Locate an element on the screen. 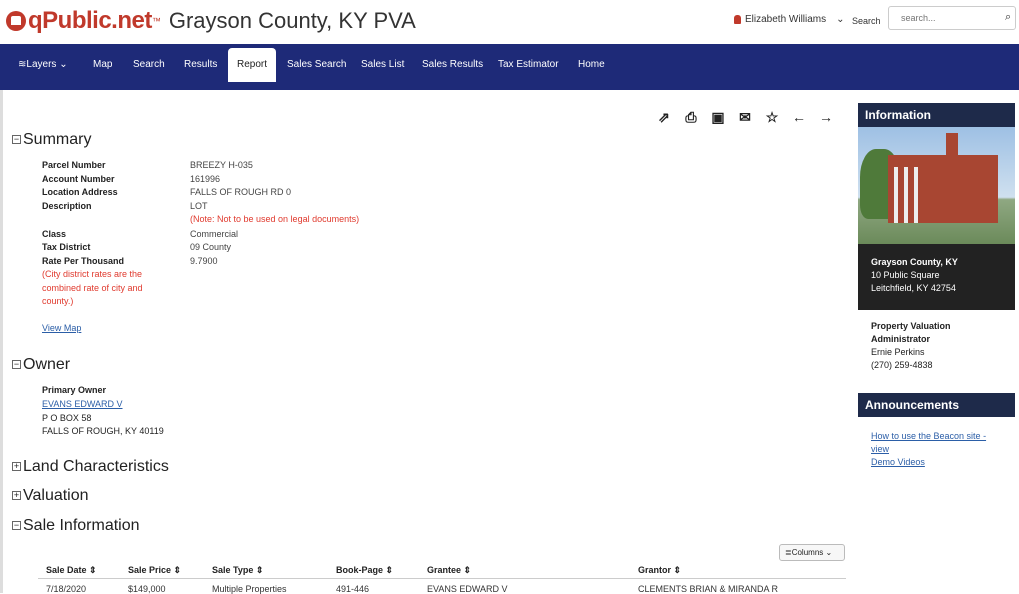  share-icon: ⇗ is located at coordinates (664, 117).